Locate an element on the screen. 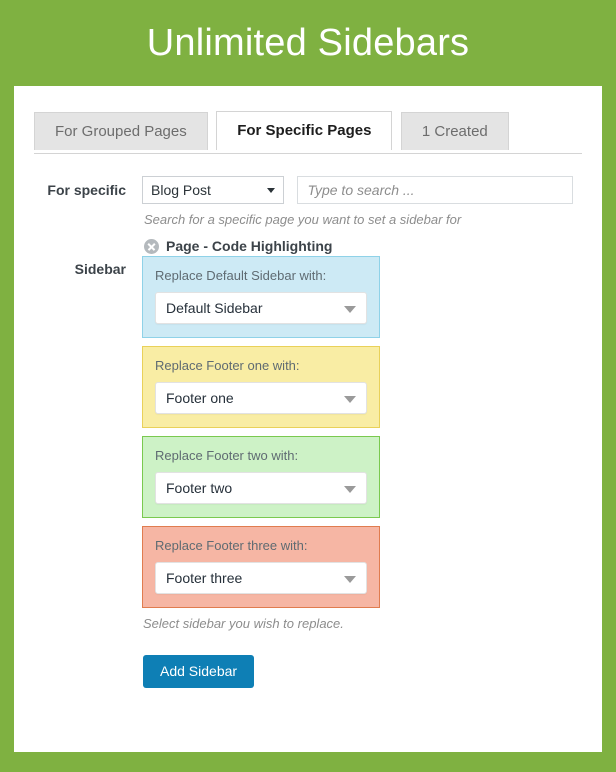 The width and height of the screenshot is (616, 772). replace-select-default-sidebar: Default Sidebar is located at coordinates (261, 308).